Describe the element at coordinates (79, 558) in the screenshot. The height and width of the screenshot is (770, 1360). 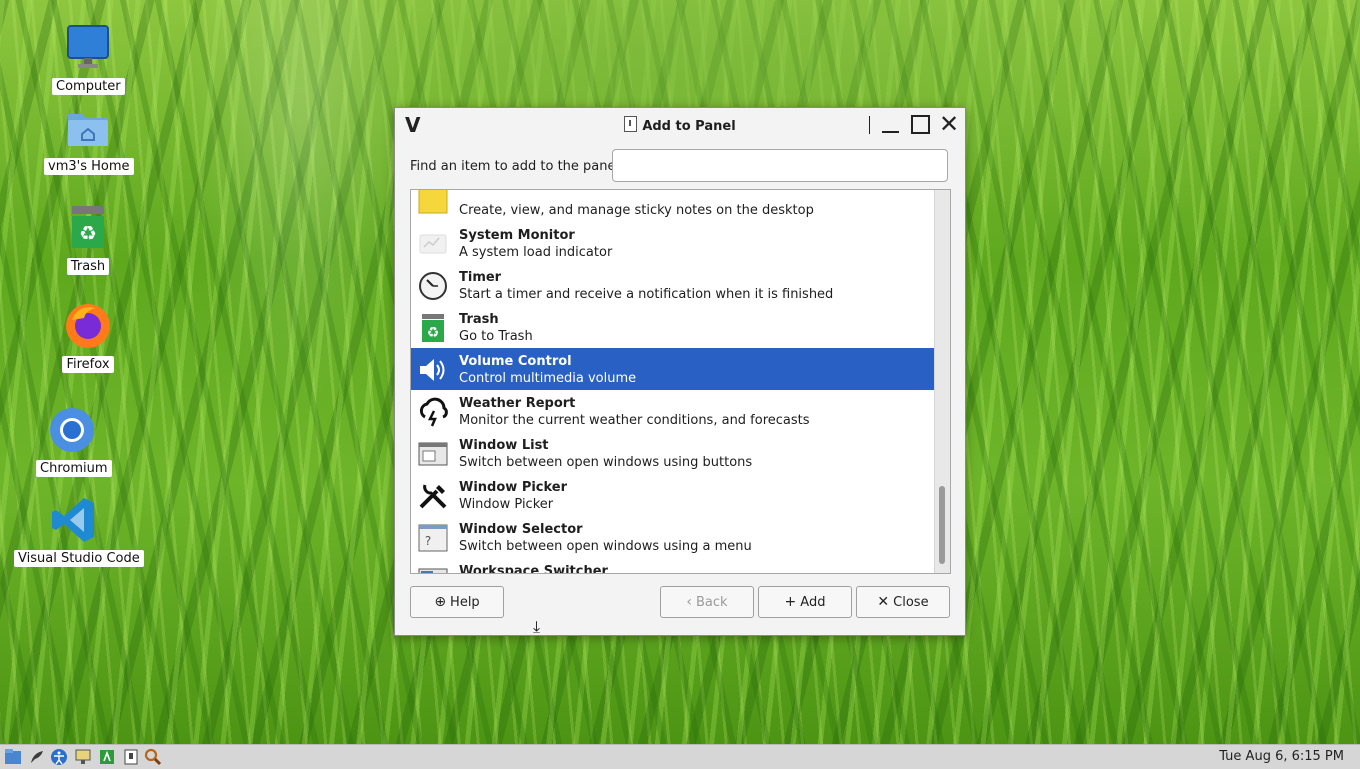
I see `desktop-icon-label: Visual Studio Code` at that location.